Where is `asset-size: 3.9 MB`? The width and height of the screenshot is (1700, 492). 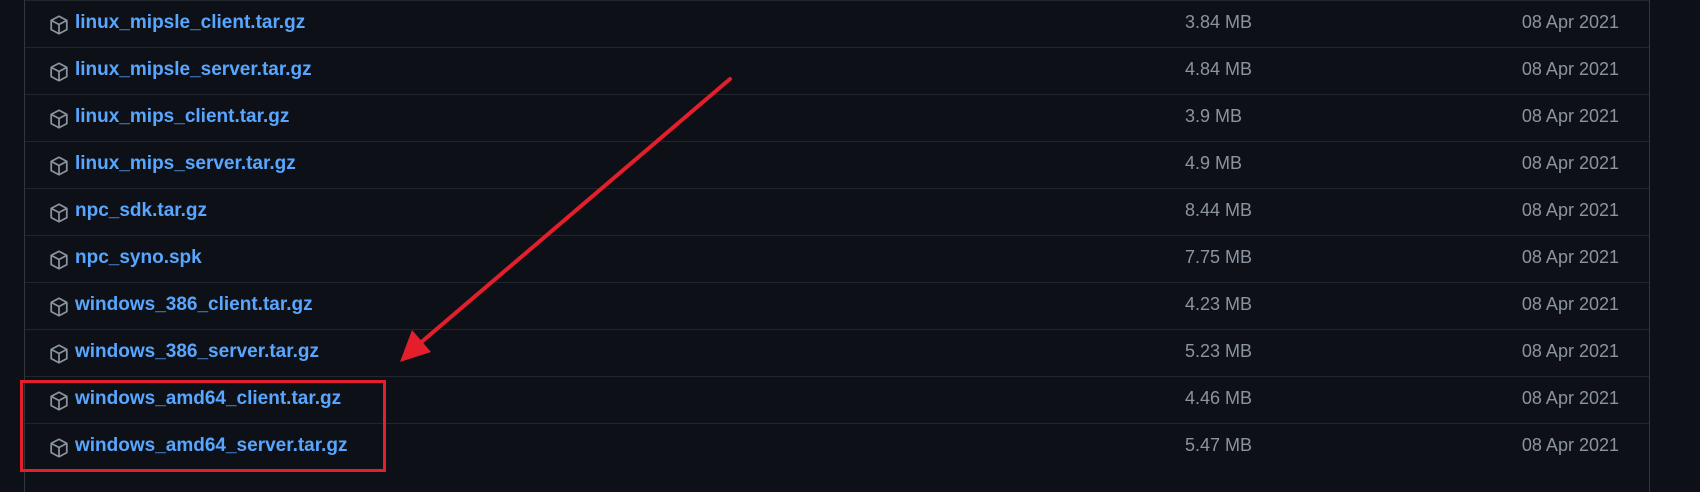
asset-size: 3.9 MB is located at coordinates (1214, 116).